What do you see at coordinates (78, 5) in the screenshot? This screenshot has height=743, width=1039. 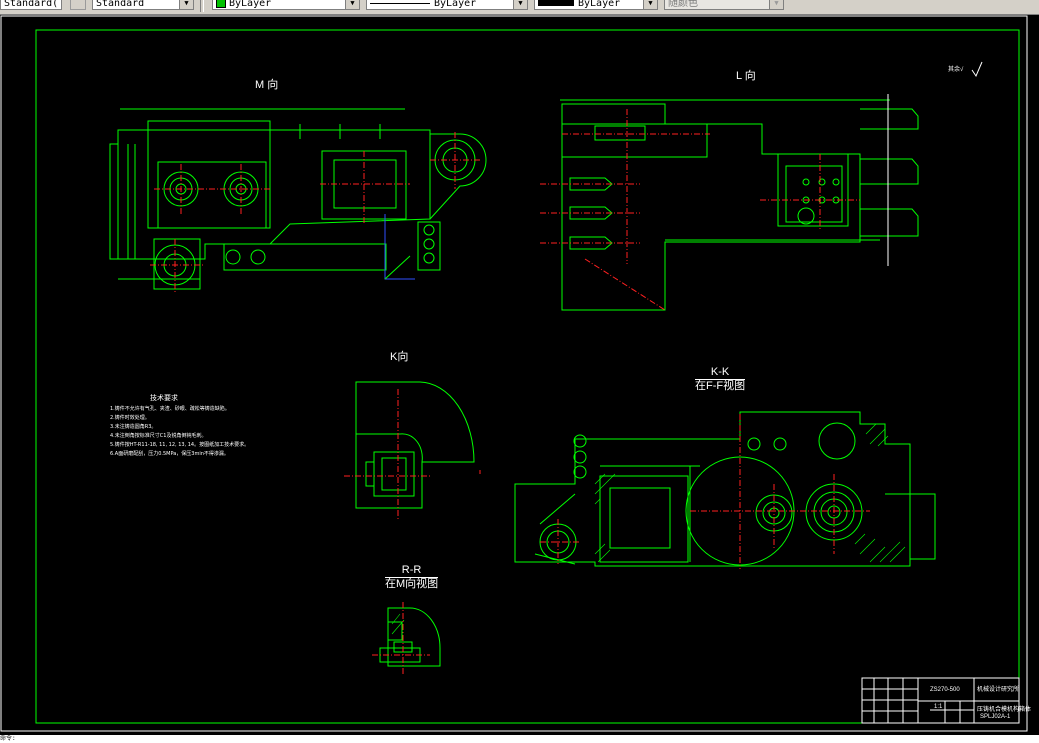 I see `dimension-style-icon` at bounding box center [78, 5].